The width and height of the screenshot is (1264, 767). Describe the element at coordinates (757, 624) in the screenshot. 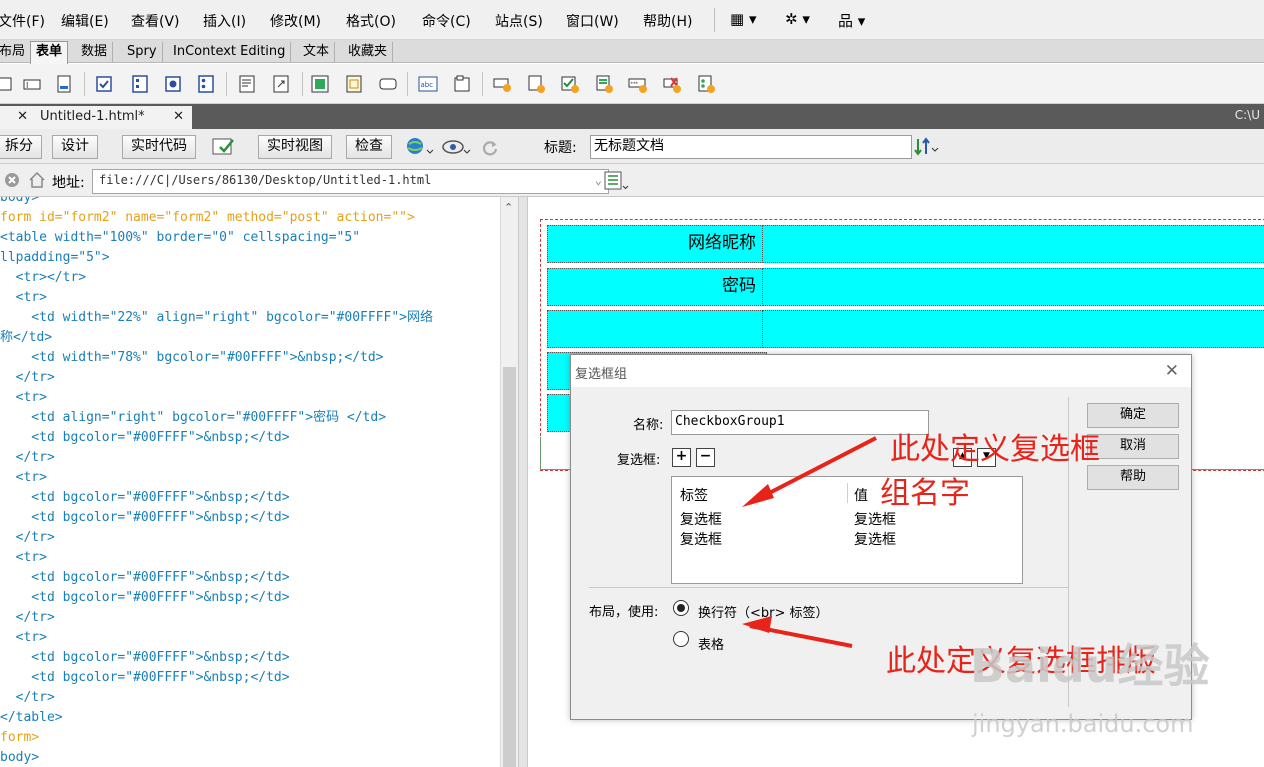

I see `annotation-arrow-layout-head` at that location.